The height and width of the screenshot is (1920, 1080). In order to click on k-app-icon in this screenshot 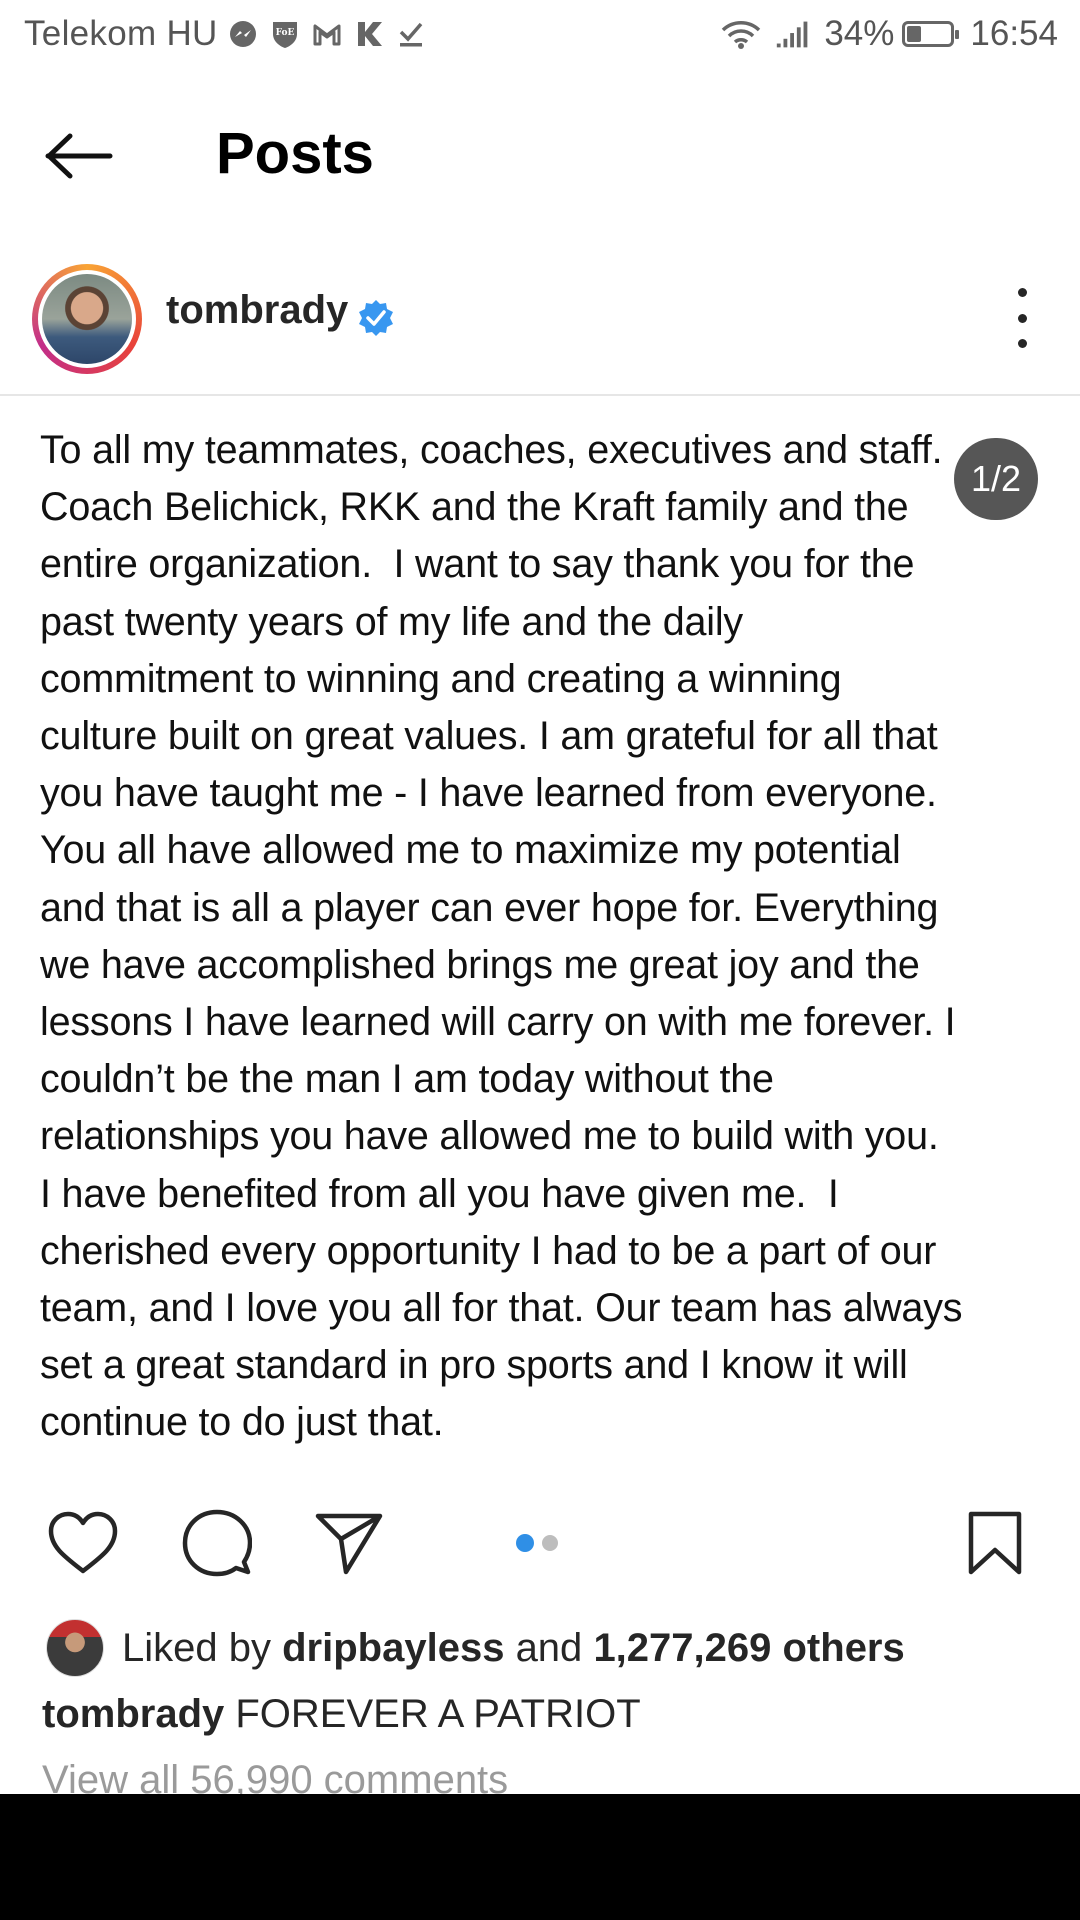, I will do `click(369, 34)`.